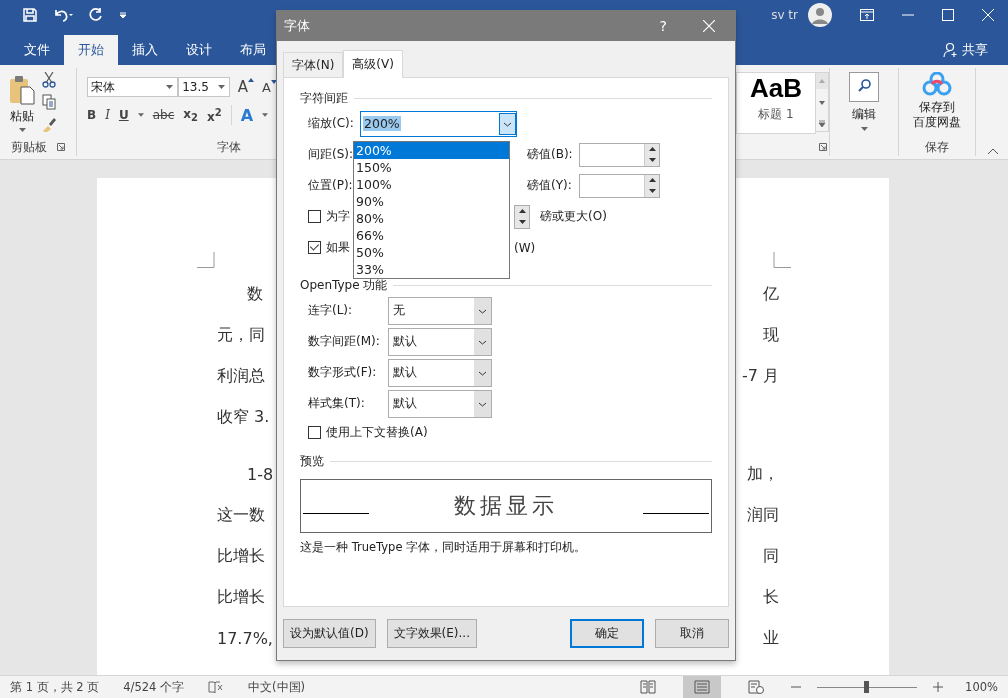  What do you see at coordinates (163, 115) in the screenshot?
I see `strikethrough-button: abc` at bounding box center [163, 115].